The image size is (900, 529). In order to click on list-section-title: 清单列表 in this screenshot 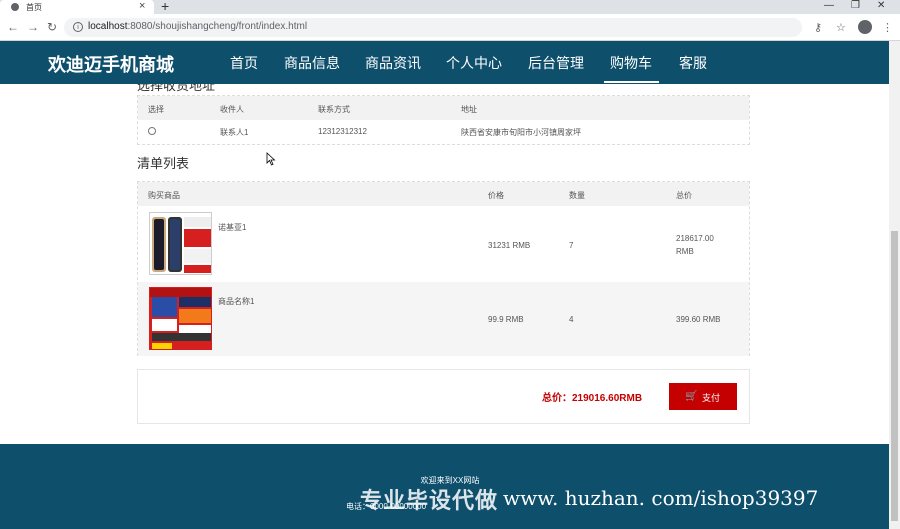, I will do `click(163, 163)`.